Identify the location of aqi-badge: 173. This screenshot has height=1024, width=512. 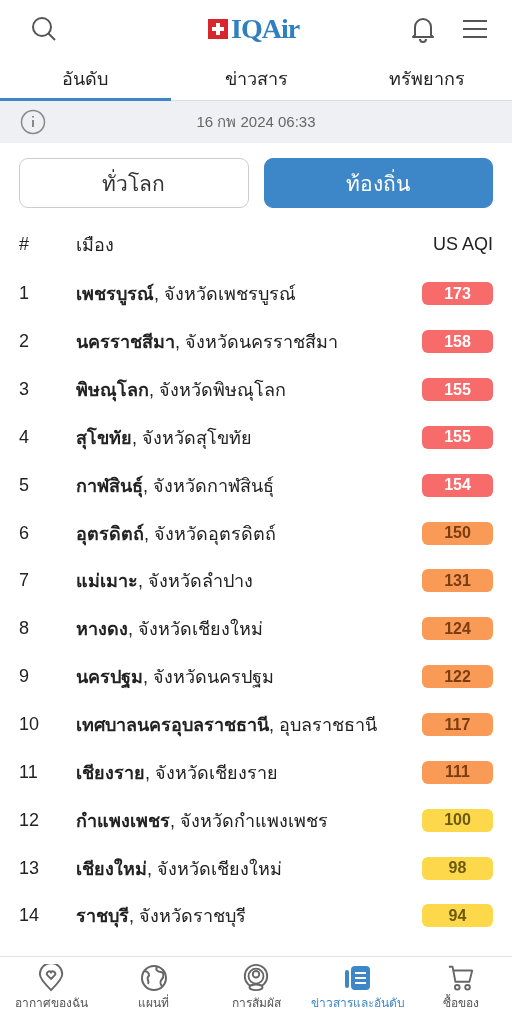
(457, 294).